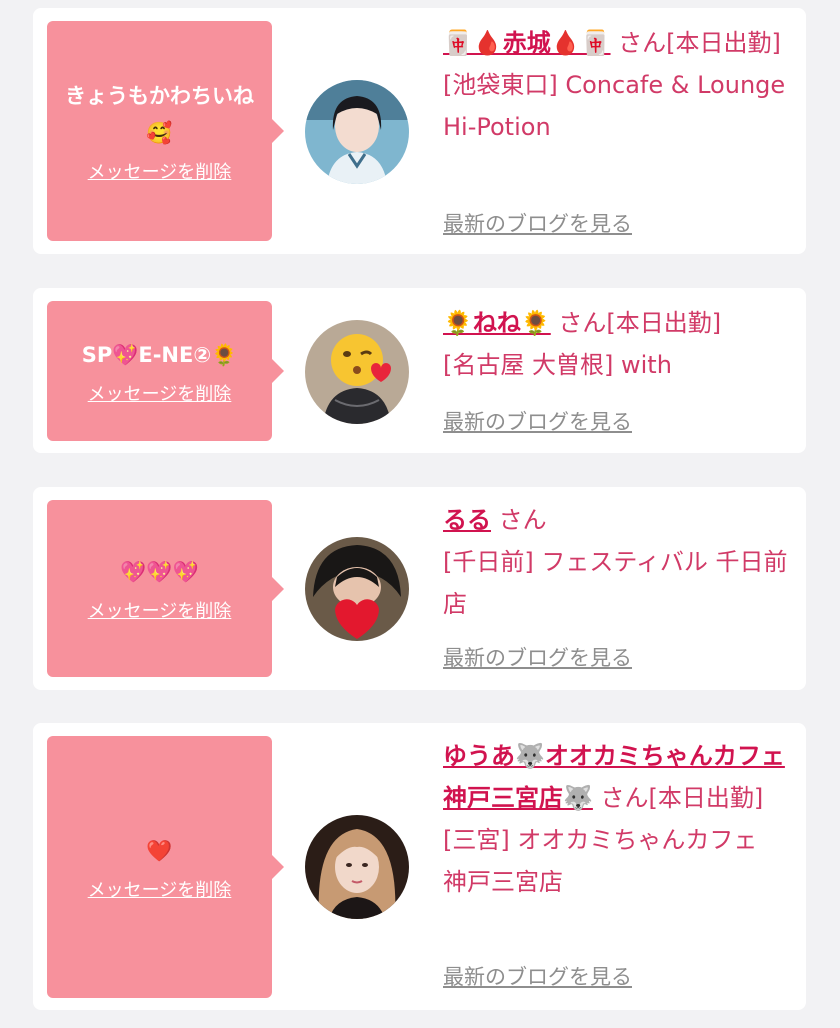  Describe the element at coordinates (159, 114) in the screenshot. I see `message-text: きょうもかわちいね🥰` at that location.